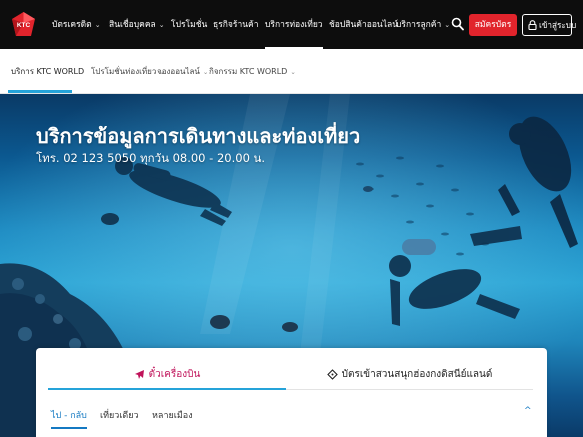  What do you see at coordinates (532, 25) in the screenshot?
I see `lock-icon` at bounding box center [532, 25].